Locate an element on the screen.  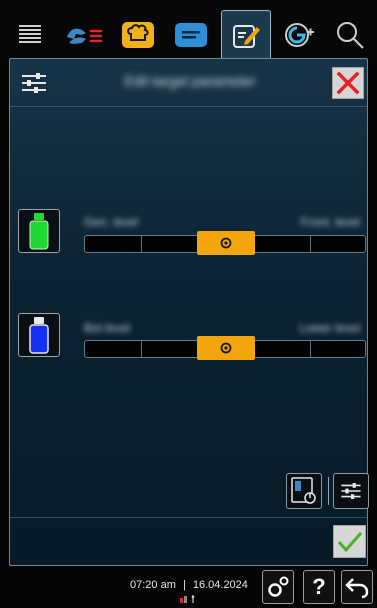
back-button is located at coordinates (357, 587).